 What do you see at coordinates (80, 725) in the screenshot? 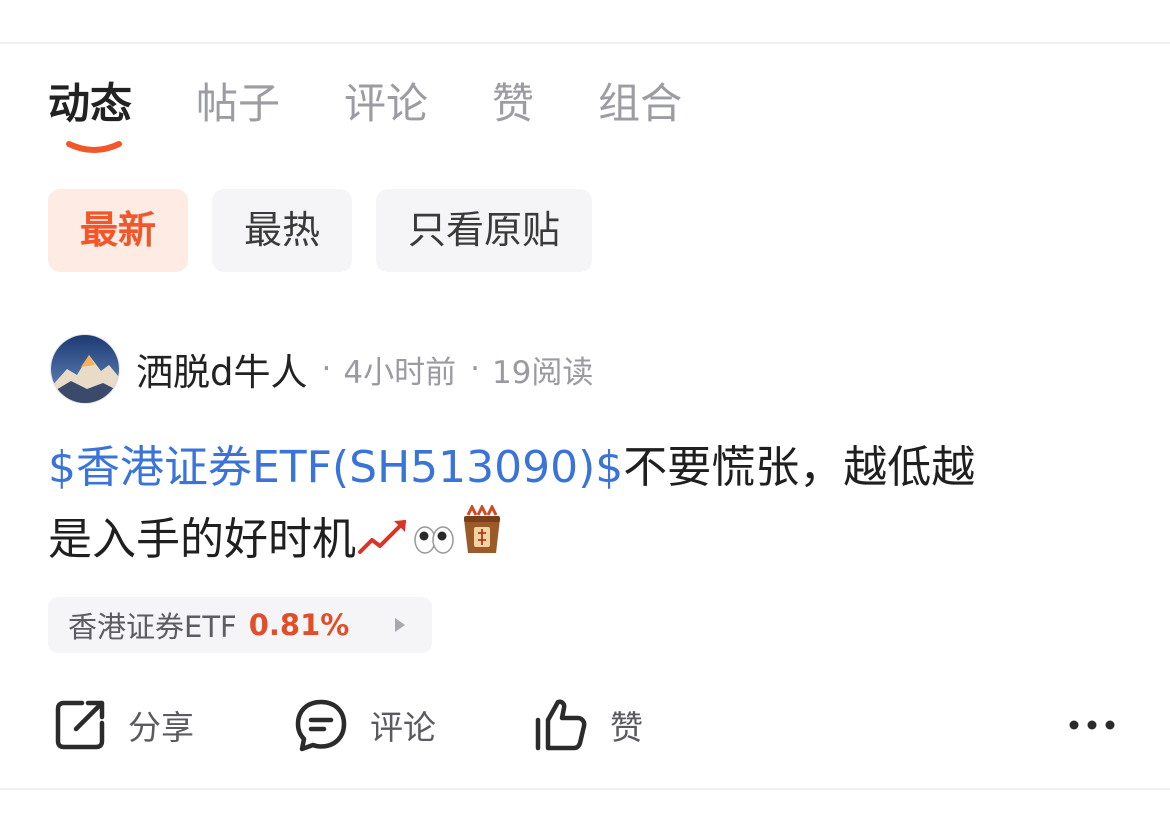
I see `share-icon` at bounding box center [80, 725].